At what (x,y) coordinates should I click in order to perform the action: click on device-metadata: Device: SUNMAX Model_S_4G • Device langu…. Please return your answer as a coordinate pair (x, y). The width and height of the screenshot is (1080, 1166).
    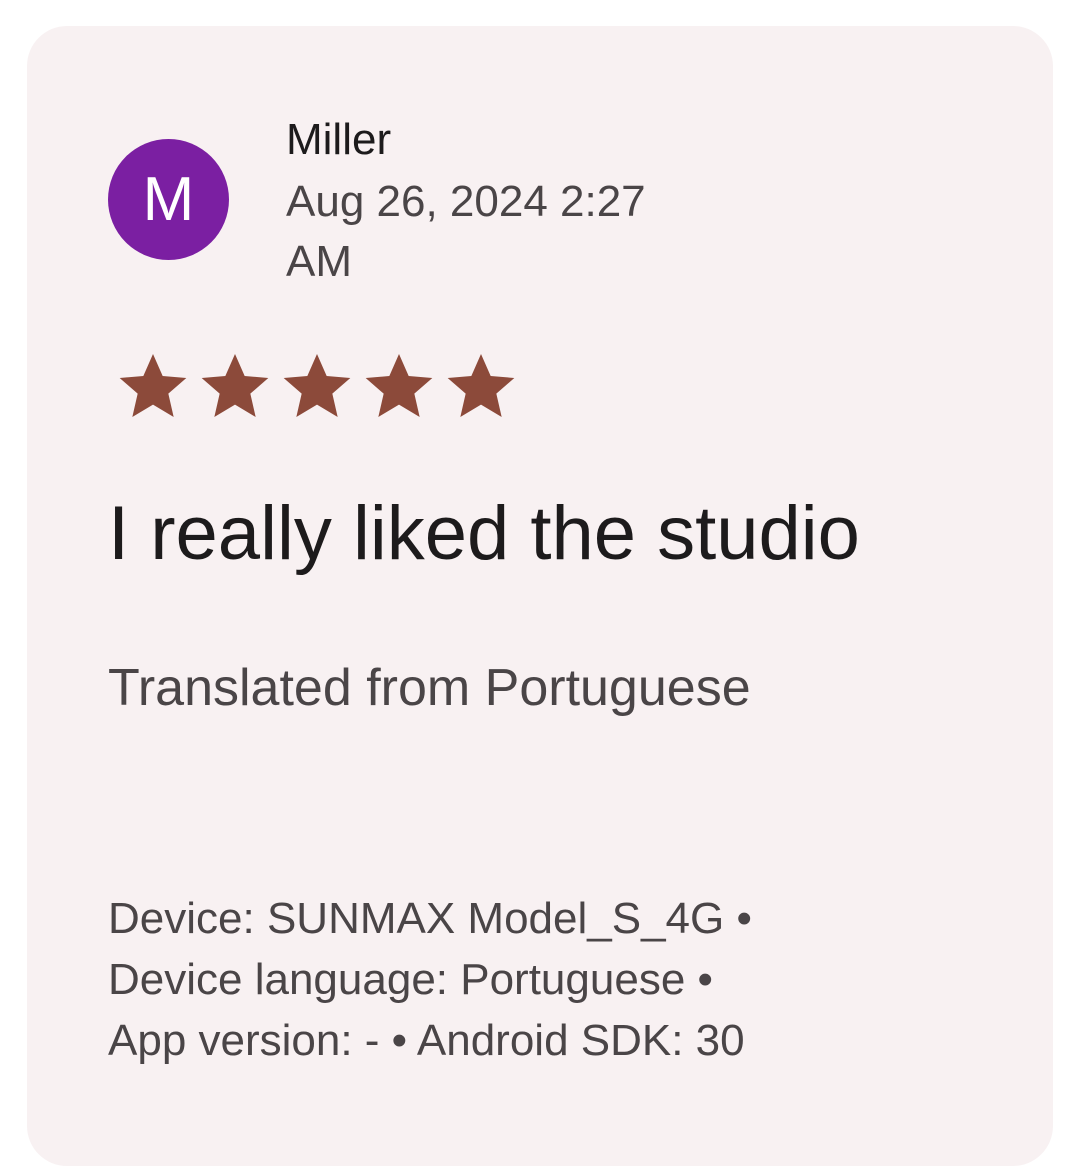
    Looking at the image, I should click on (558, 979).